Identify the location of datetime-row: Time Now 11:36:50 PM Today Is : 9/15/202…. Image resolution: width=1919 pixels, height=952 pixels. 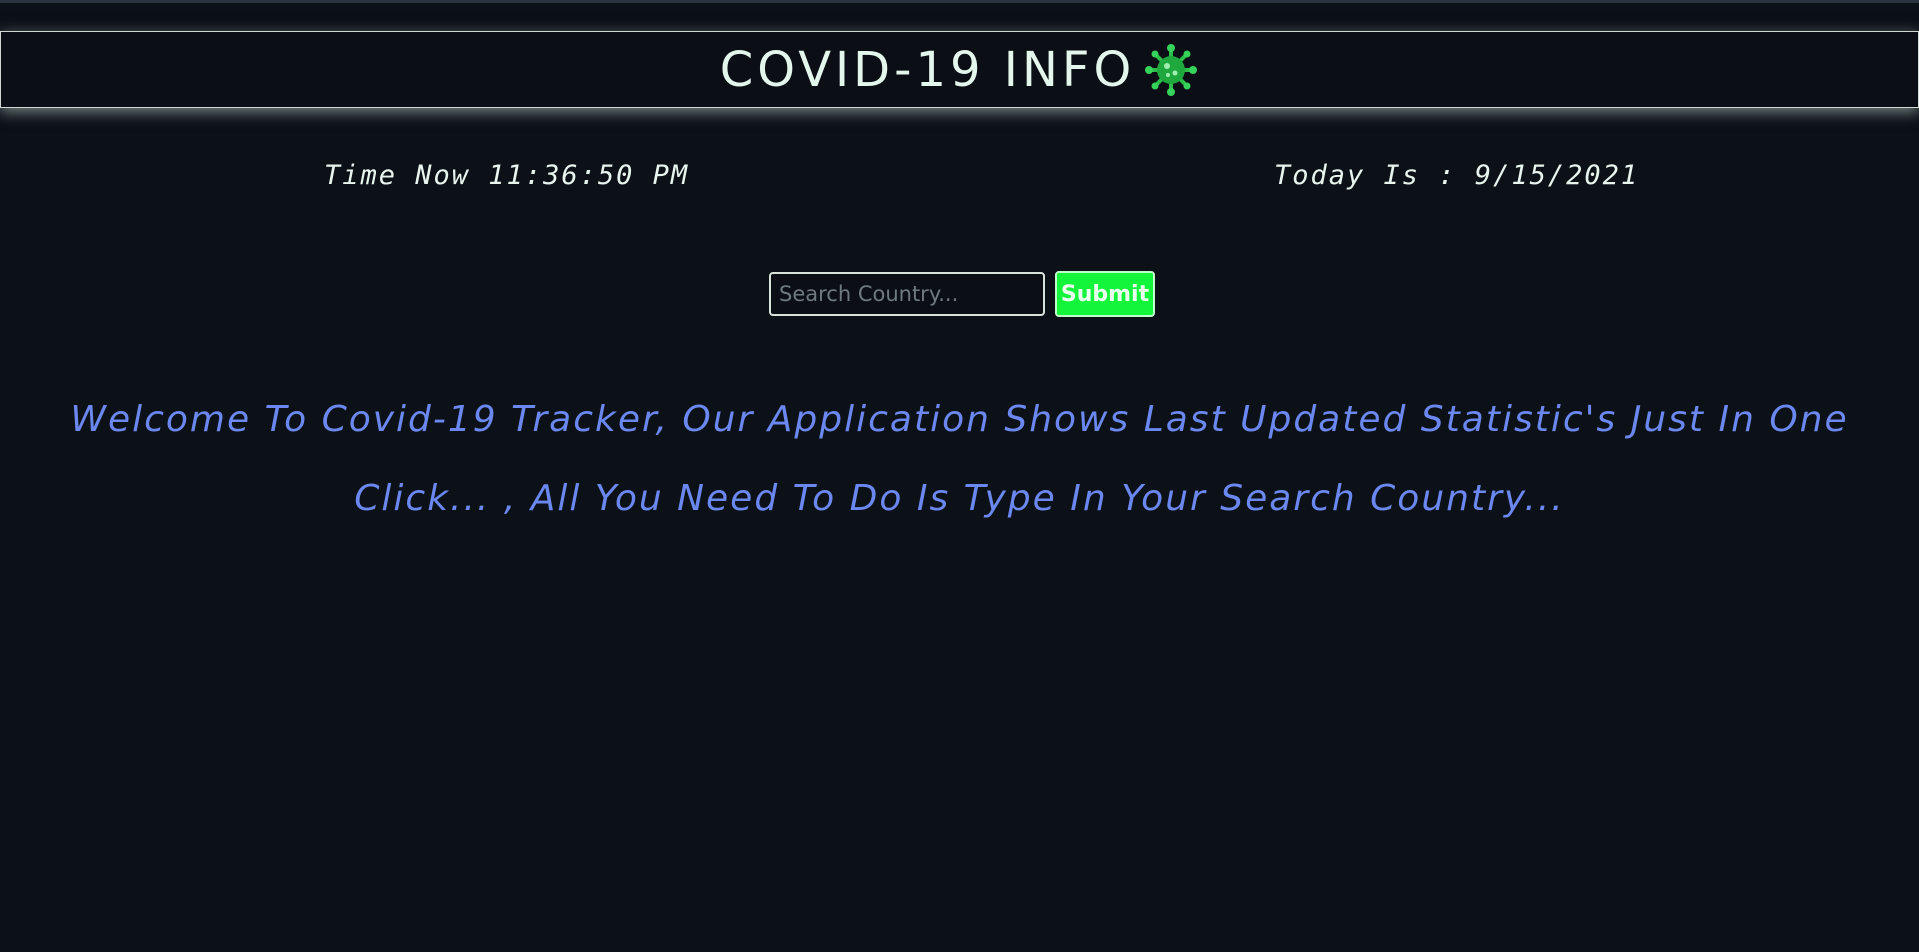
(959, 180).